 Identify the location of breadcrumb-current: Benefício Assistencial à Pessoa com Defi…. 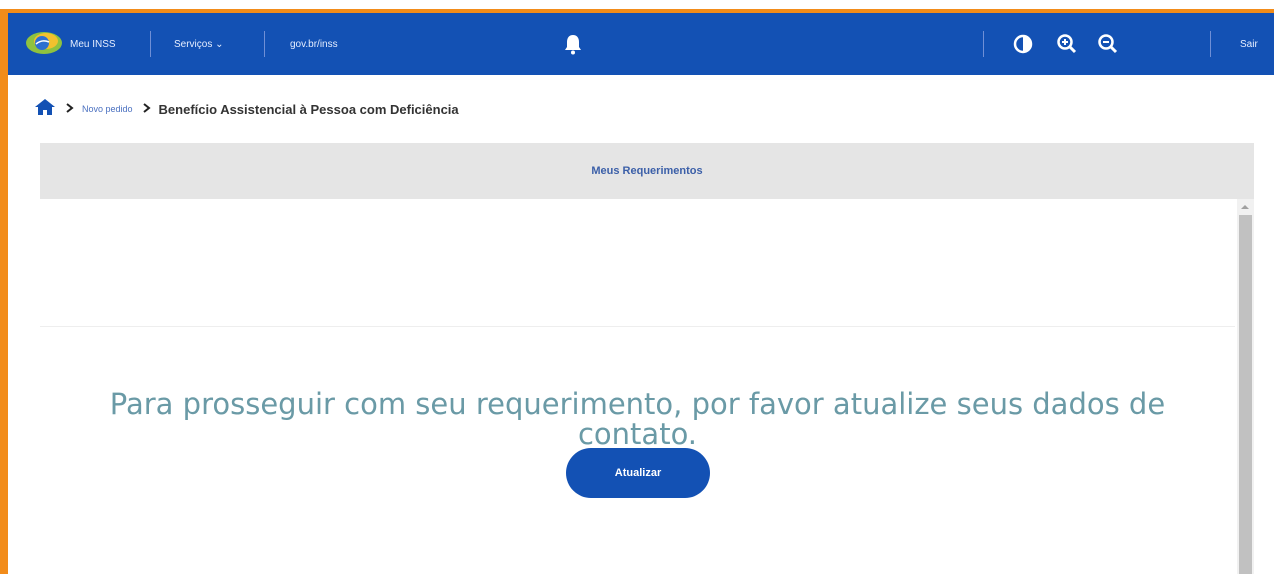
(308, 109).